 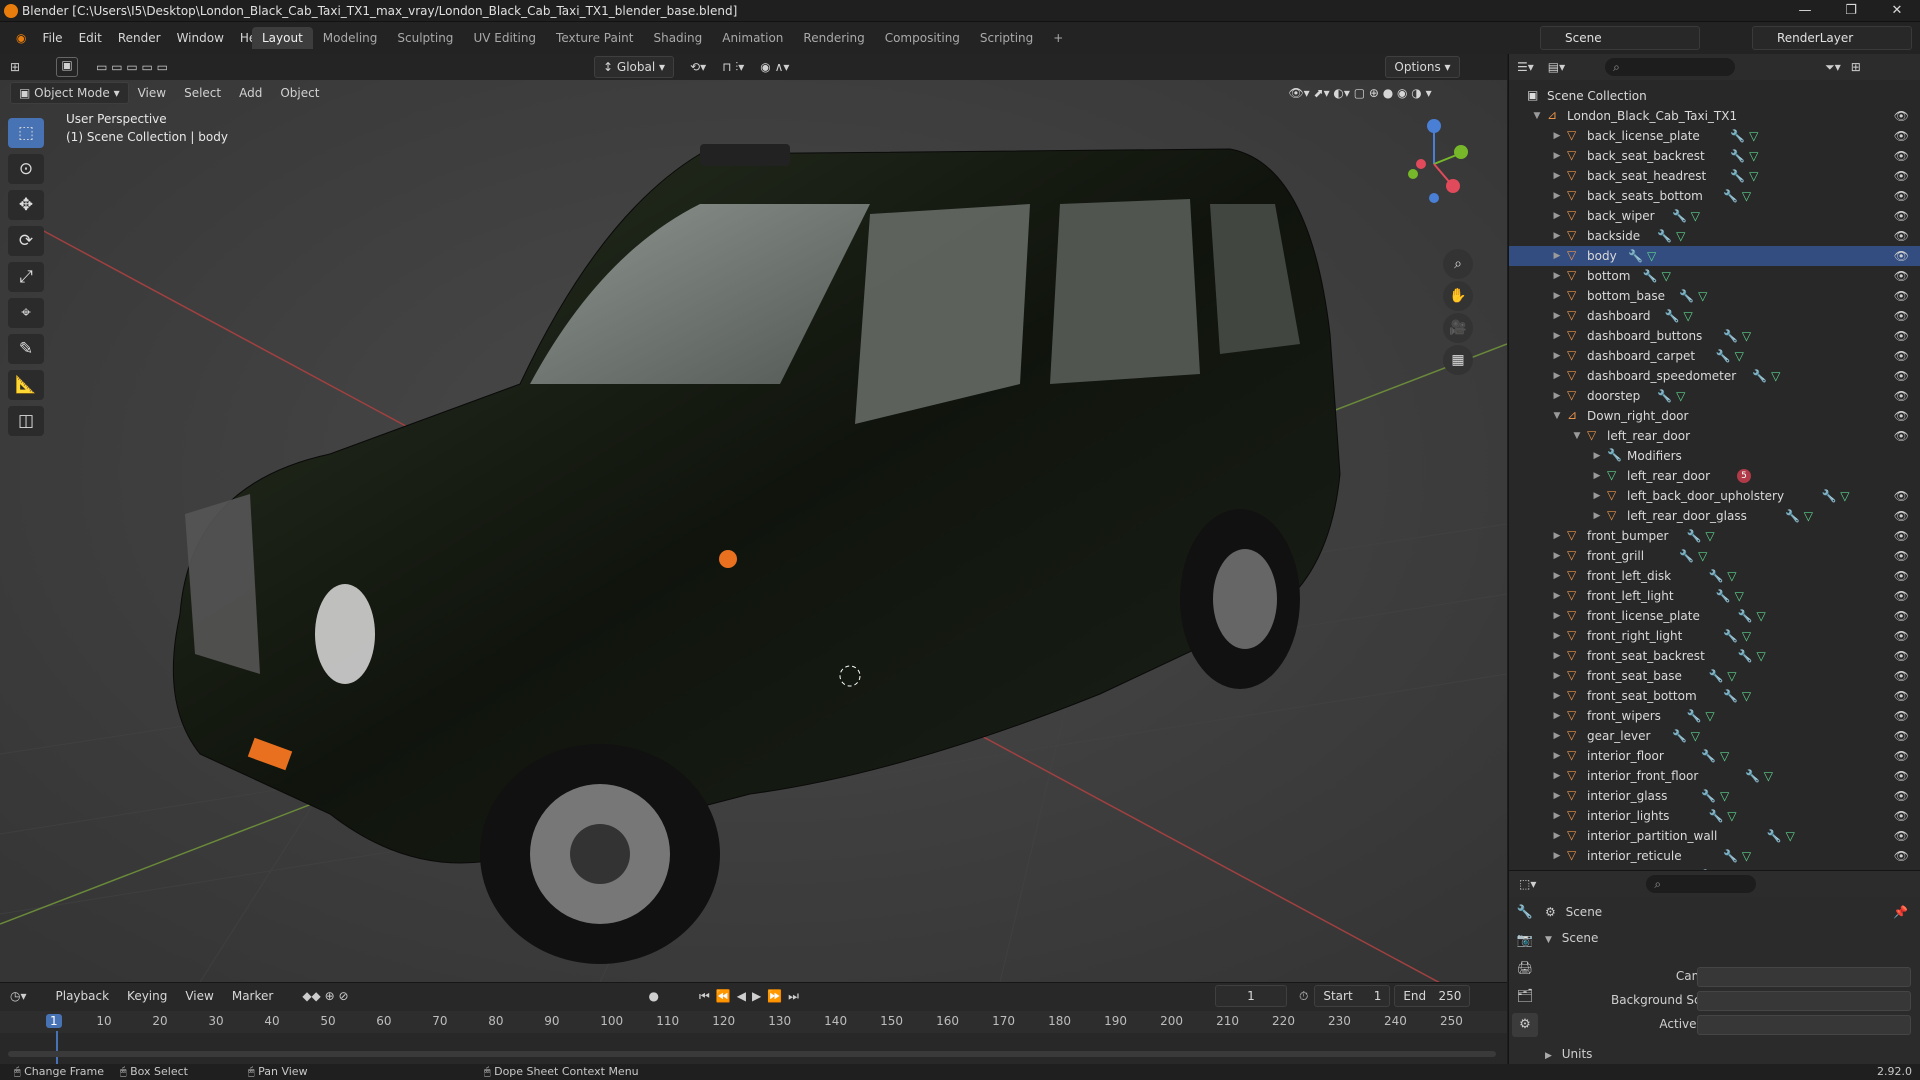 What do you see at coordinates (1571, 938) in the screenshot?
I see `scene-panel-header: ▼ Scene` at bounding box center [1571, 938].